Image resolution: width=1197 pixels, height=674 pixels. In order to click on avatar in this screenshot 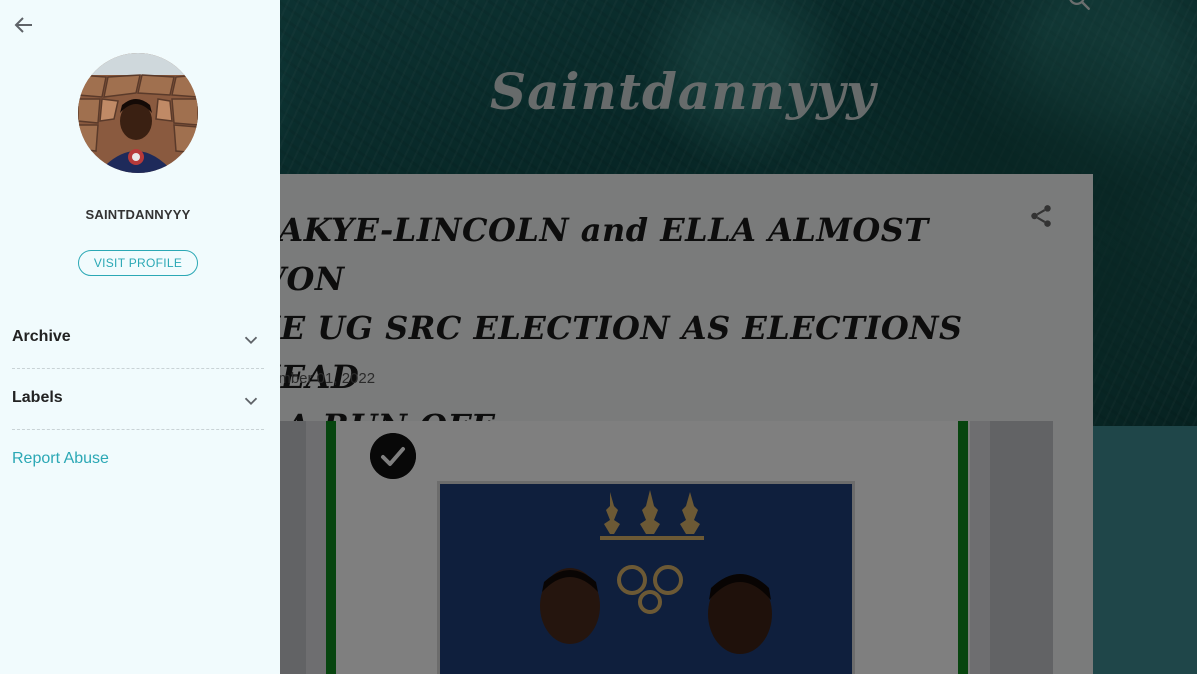, I will do `click(138, 113)`.